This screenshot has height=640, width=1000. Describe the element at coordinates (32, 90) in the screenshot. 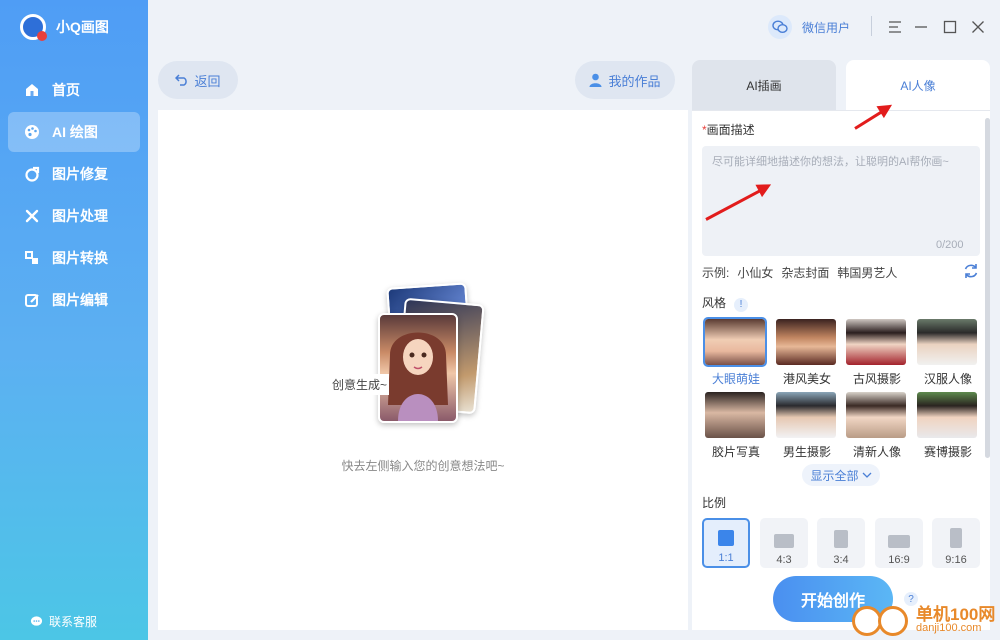

I see `home-icon` at that location.